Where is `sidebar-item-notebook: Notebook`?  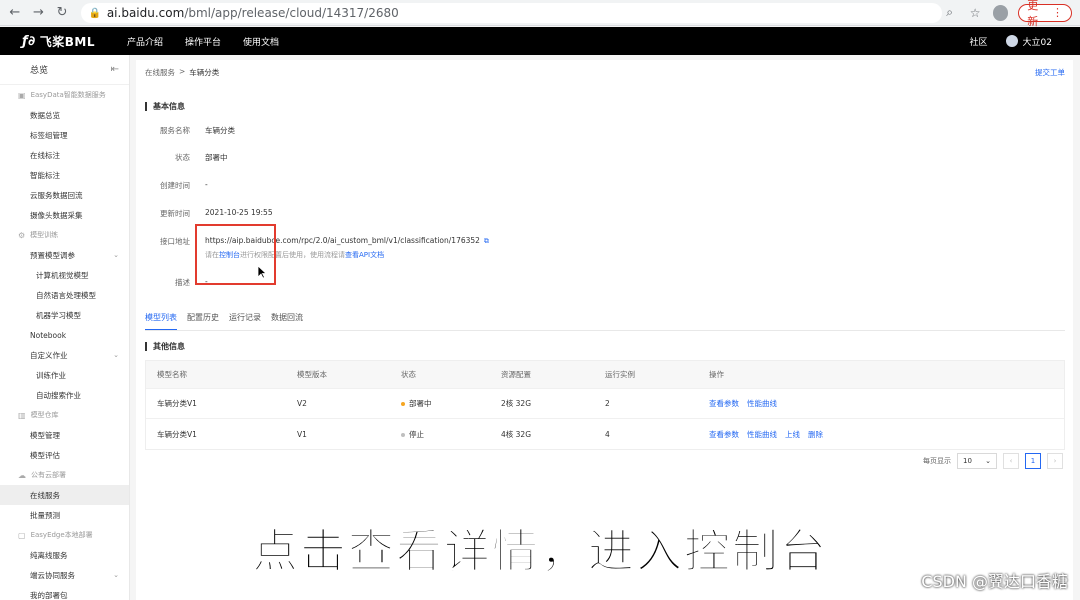
sidebar-item-notebook: Notebook is located at coordinates (64, 335).